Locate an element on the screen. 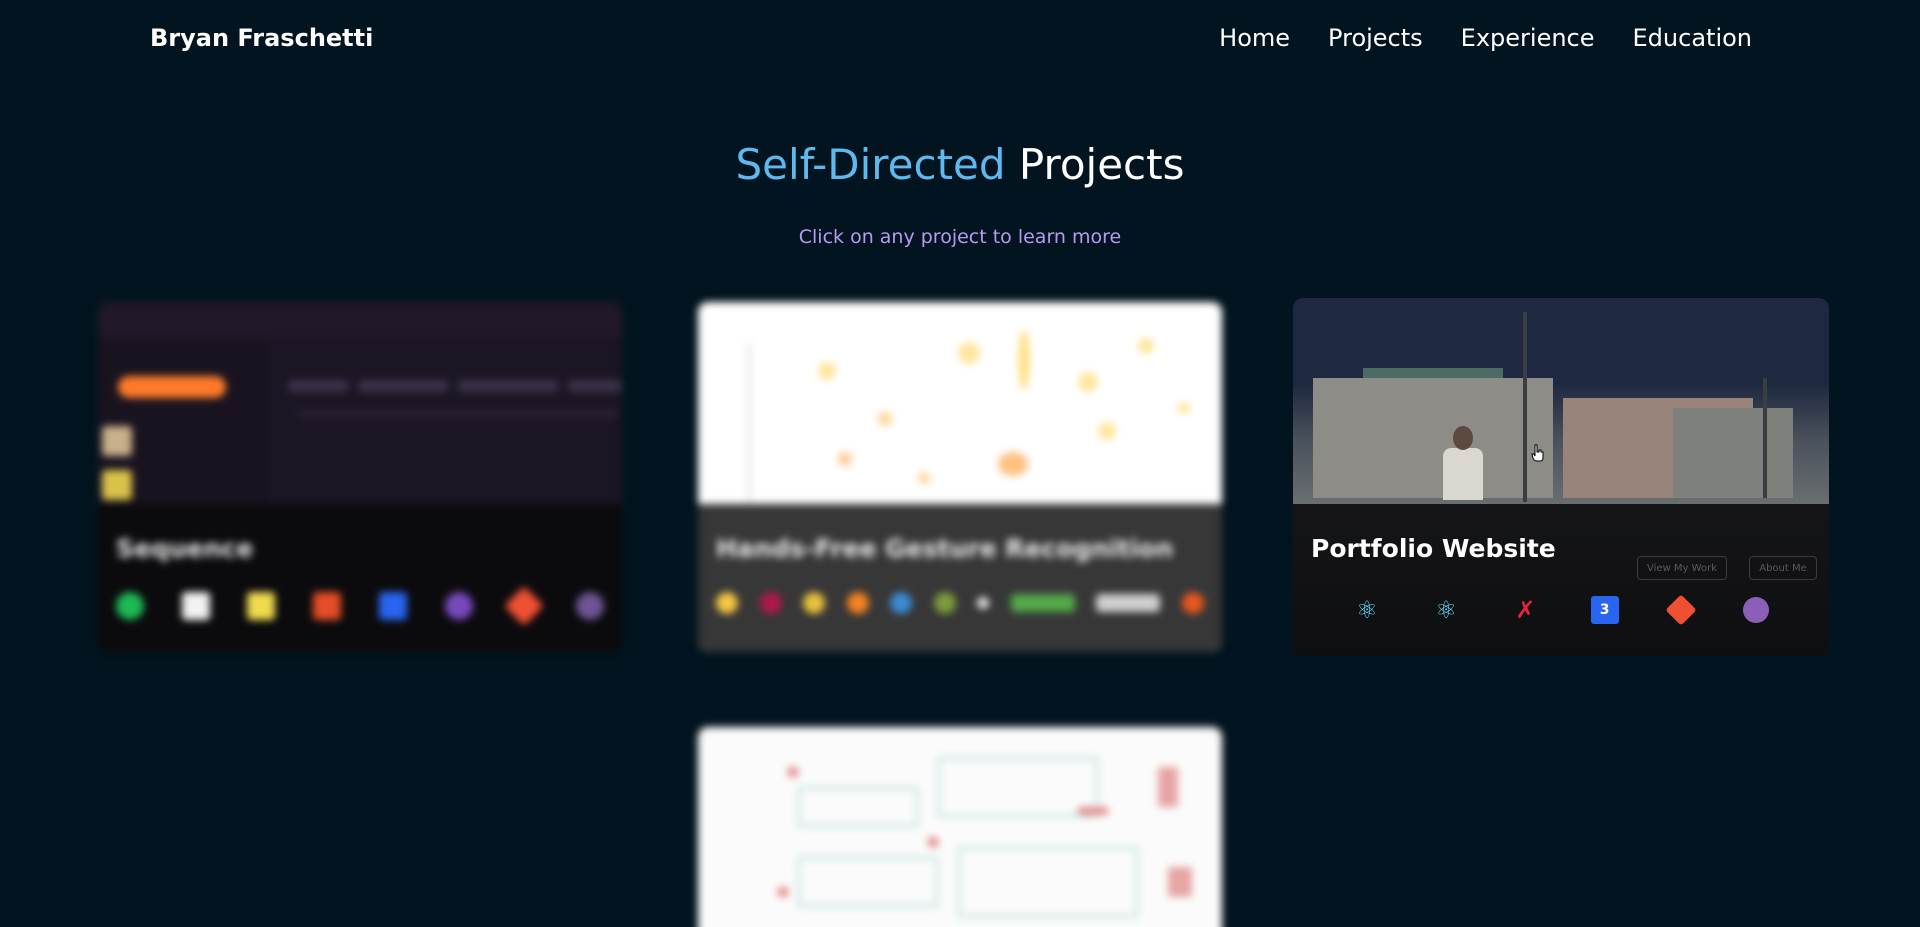 The height and width of the screenshot is (927, 1920). js-icon is located at coordinates (261, 606).